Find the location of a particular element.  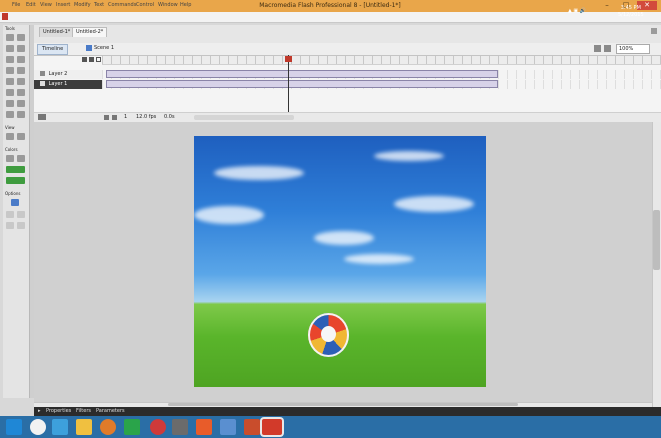

default-colors-icon is located at coordinates (15, 180).